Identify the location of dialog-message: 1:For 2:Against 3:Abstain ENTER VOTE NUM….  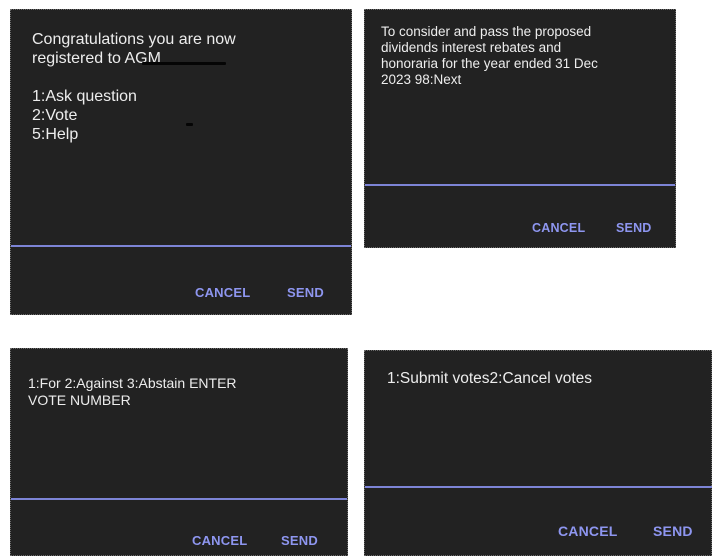
(132, 391).